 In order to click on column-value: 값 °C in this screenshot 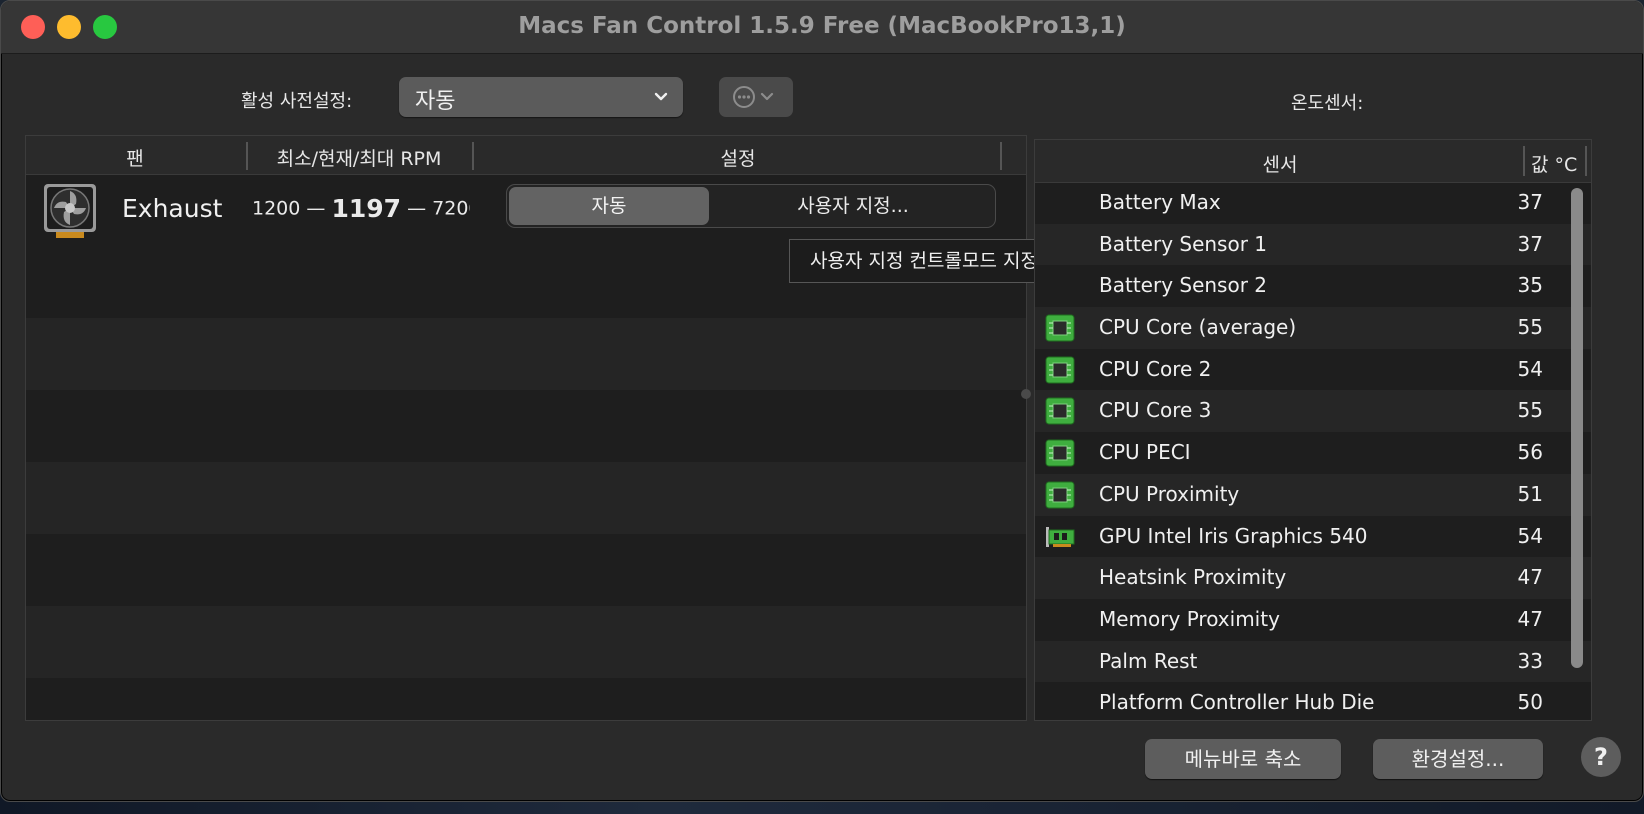, I will do `click(1554, 163)`.